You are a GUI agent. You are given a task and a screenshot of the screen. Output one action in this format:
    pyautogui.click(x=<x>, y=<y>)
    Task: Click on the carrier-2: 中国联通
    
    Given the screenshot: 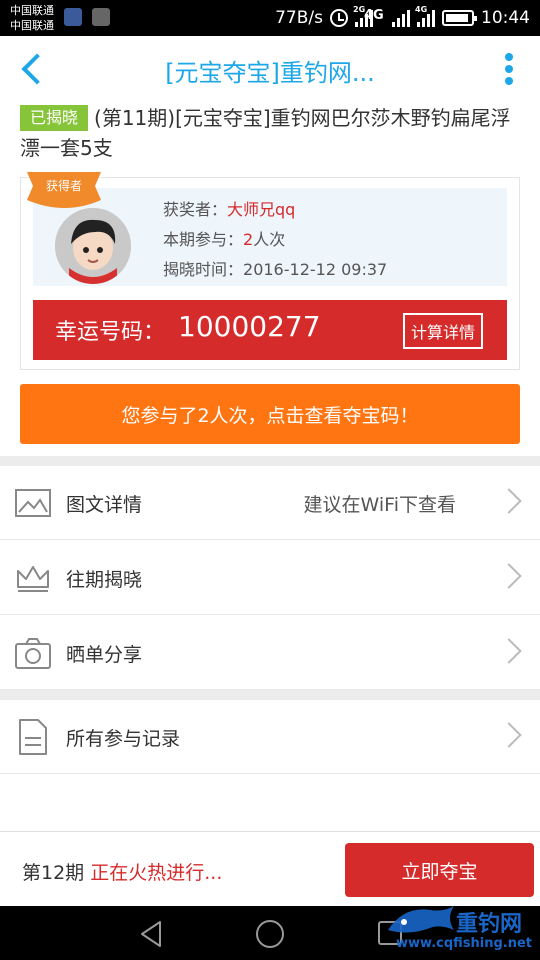 What is the action you would take?
    pyautogui.click(x=32, y=25)
    